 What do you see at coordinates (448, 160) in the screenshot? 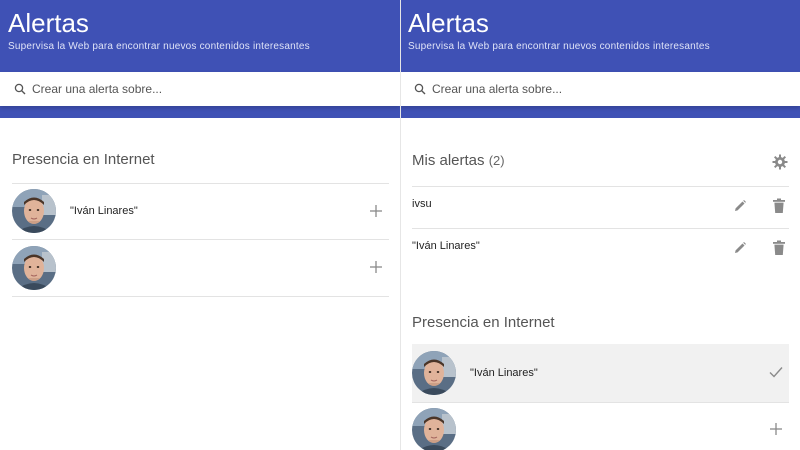
I see `my-alerts-title-text: Mis alertas` at bounding box center [448, 160].